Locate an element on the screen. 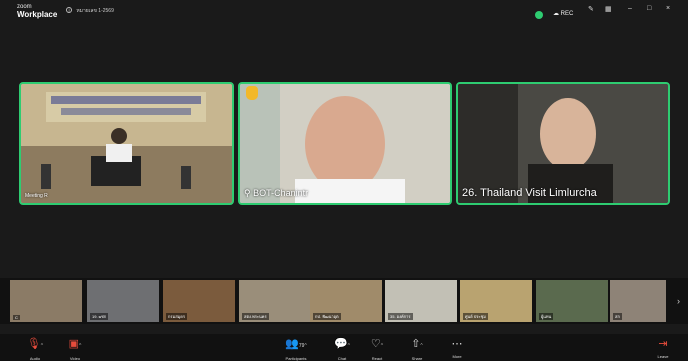 This screenshot has height=361, width=688. meeting-room-video is located at coordinates (126, 143).